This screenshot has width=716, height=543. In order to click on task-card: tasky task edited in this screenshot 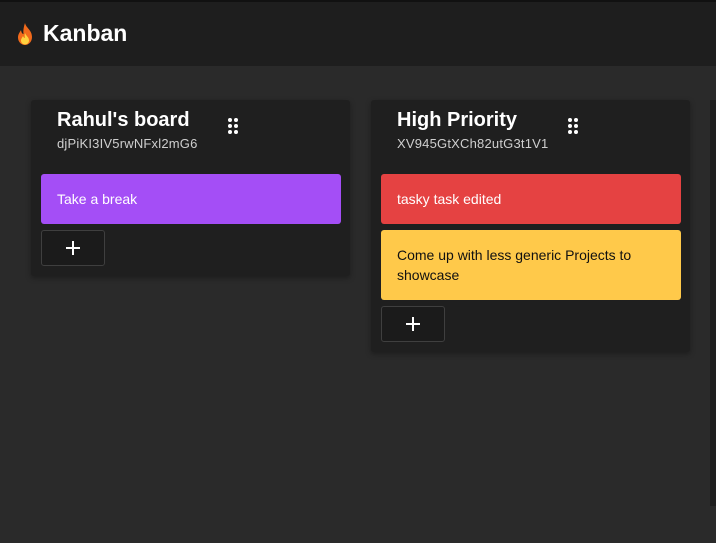, I will do `click(531, 199)`.